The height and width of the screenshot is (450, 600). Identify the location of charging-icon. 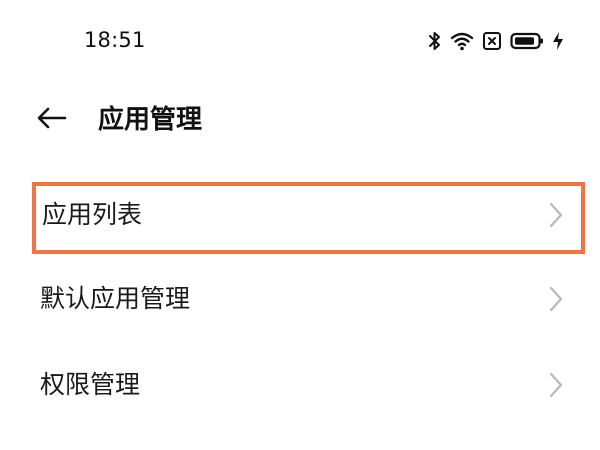
(558, 41).